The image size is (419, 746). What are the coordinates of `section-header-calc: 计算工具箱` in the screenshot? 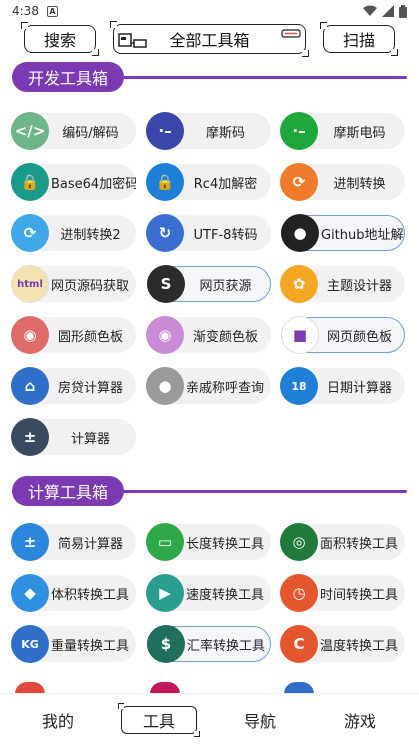 It's located at (68, 491).